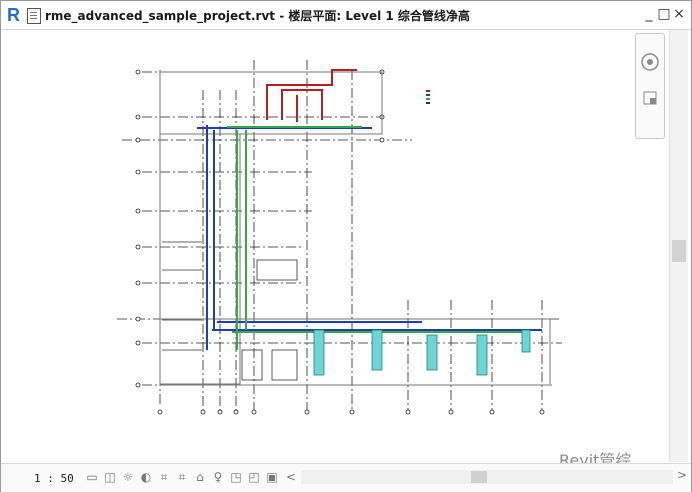 Image resolution: width=692 pixels, height=492 pixels. Describe the element at coordinates (218, 477) in the screenshot. I see `temporary-hide-icon: ♀` at that location.